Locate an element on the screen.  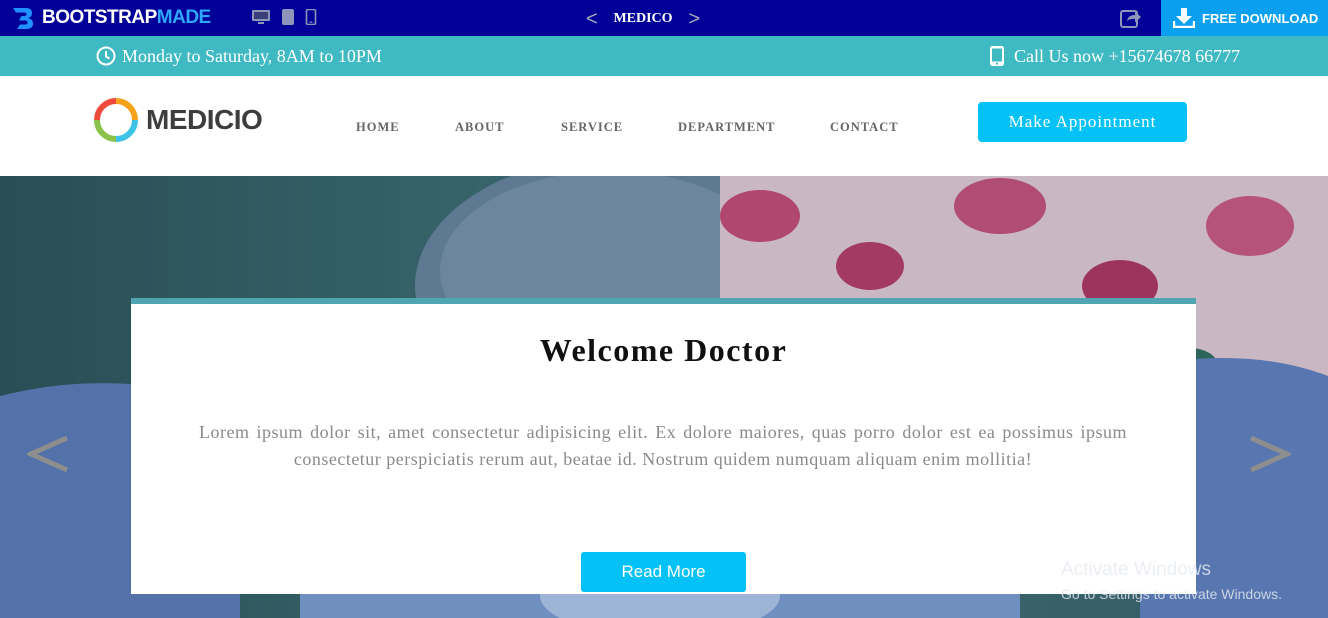
nav-item-service: SERVICE is located at coordinates (592, 127).